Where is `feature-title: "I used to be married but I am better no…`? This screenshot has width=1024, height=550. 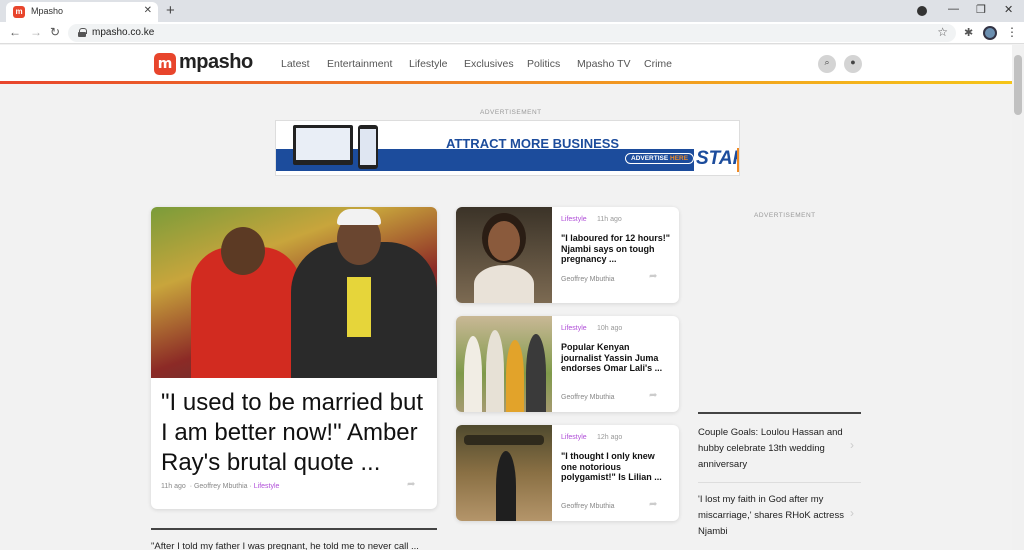
feature-title: "I used to be married but I am better no… is located at coordinates (296, 433).